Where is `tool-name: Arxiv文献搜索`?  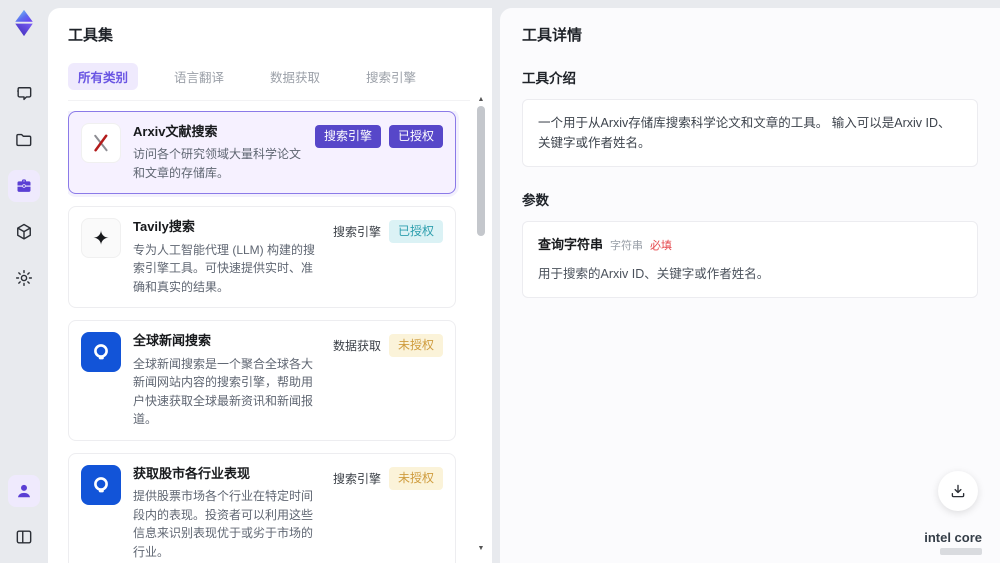 tool-name: Arxiv文献搜索 is located at coordinates (175, 131).